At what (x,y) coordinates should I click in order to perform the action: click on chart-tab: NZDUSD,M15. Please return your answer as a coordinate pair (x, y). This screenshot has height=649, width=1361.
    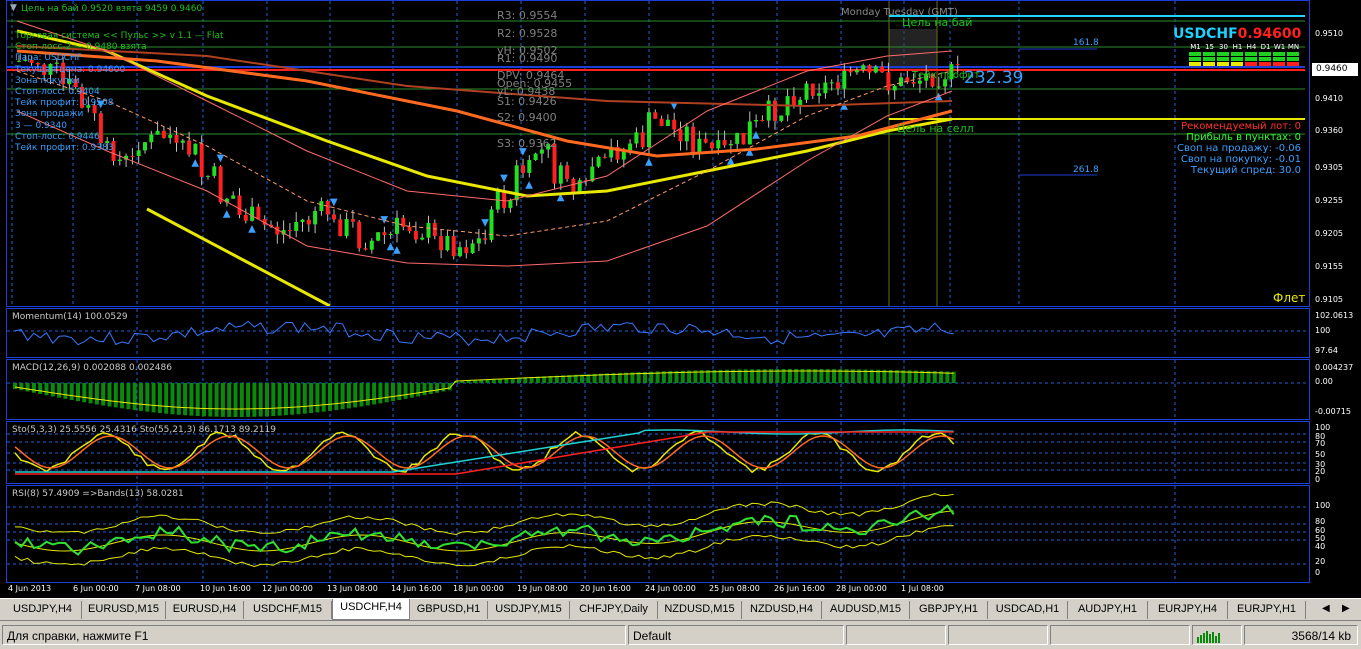
    Looking at the image, I should click on (700, 610).